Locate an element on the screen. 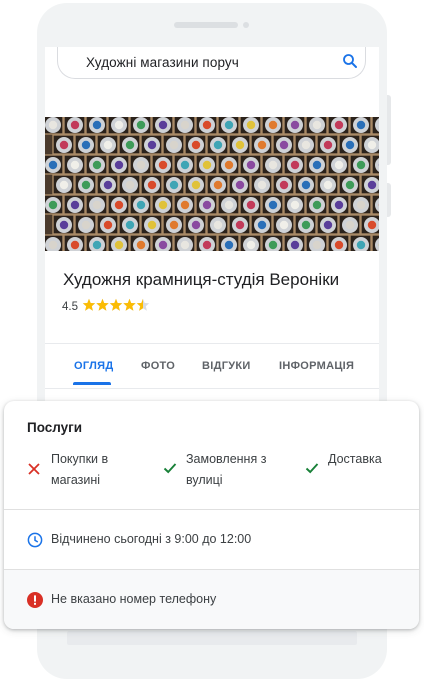 This screenshot has height=683, width=424. phone-speaker is located at coordinates (206, 25).